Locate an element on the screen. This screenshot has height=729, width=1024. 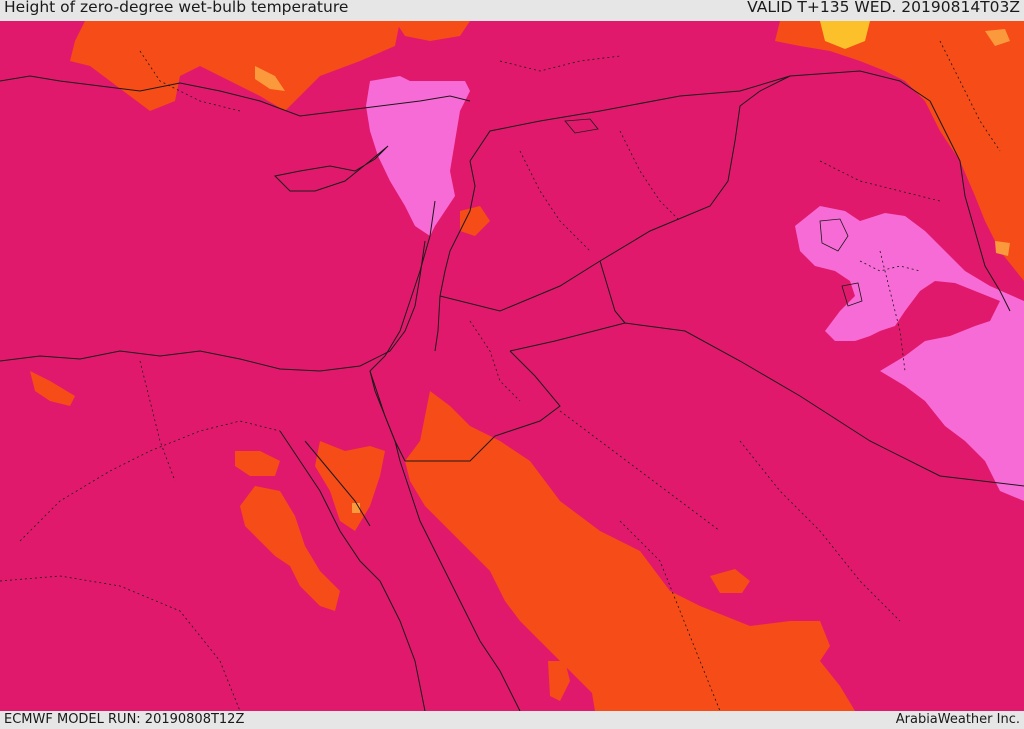
valid-time: VALID T+135 WED. 20190814T03Z is located at coordinates (883, 8).